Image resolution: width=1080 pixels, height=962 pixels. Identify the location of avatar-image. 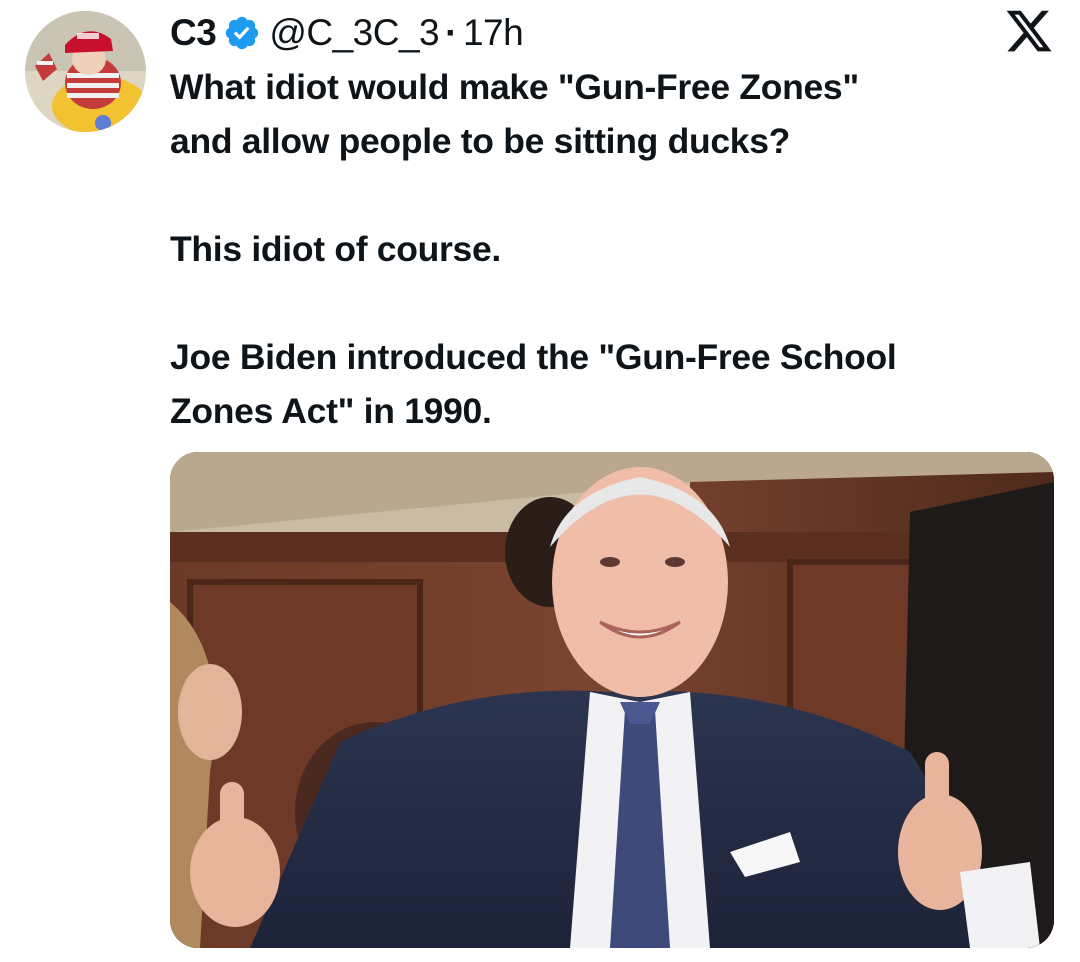
(85, 71).